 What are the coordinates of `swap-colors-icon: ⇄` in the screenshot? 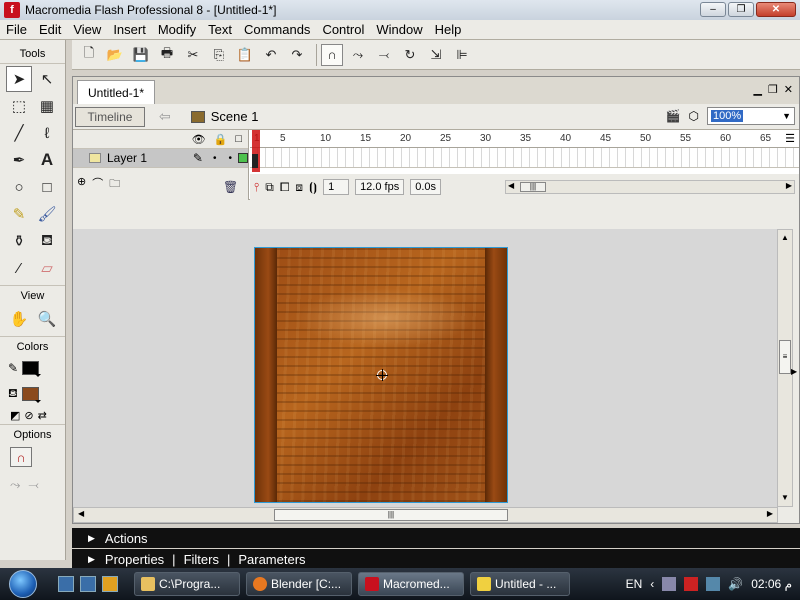 It's located at (42, 415).